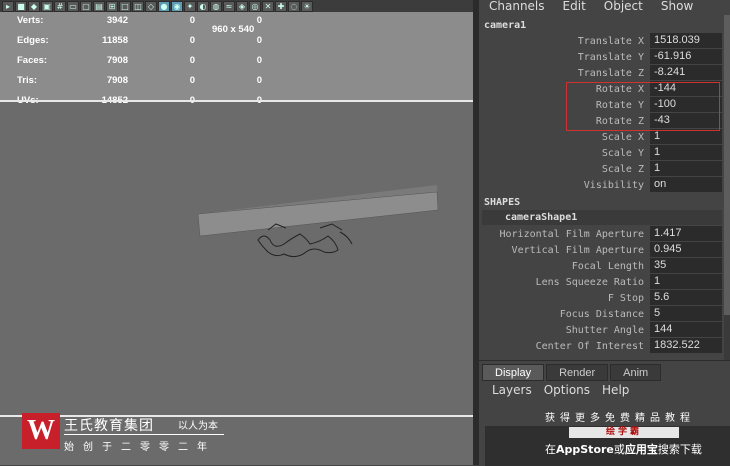  Describe the element at coordinates (21, 6) in the screenshot. I see `camera-icon: ■` at that location.